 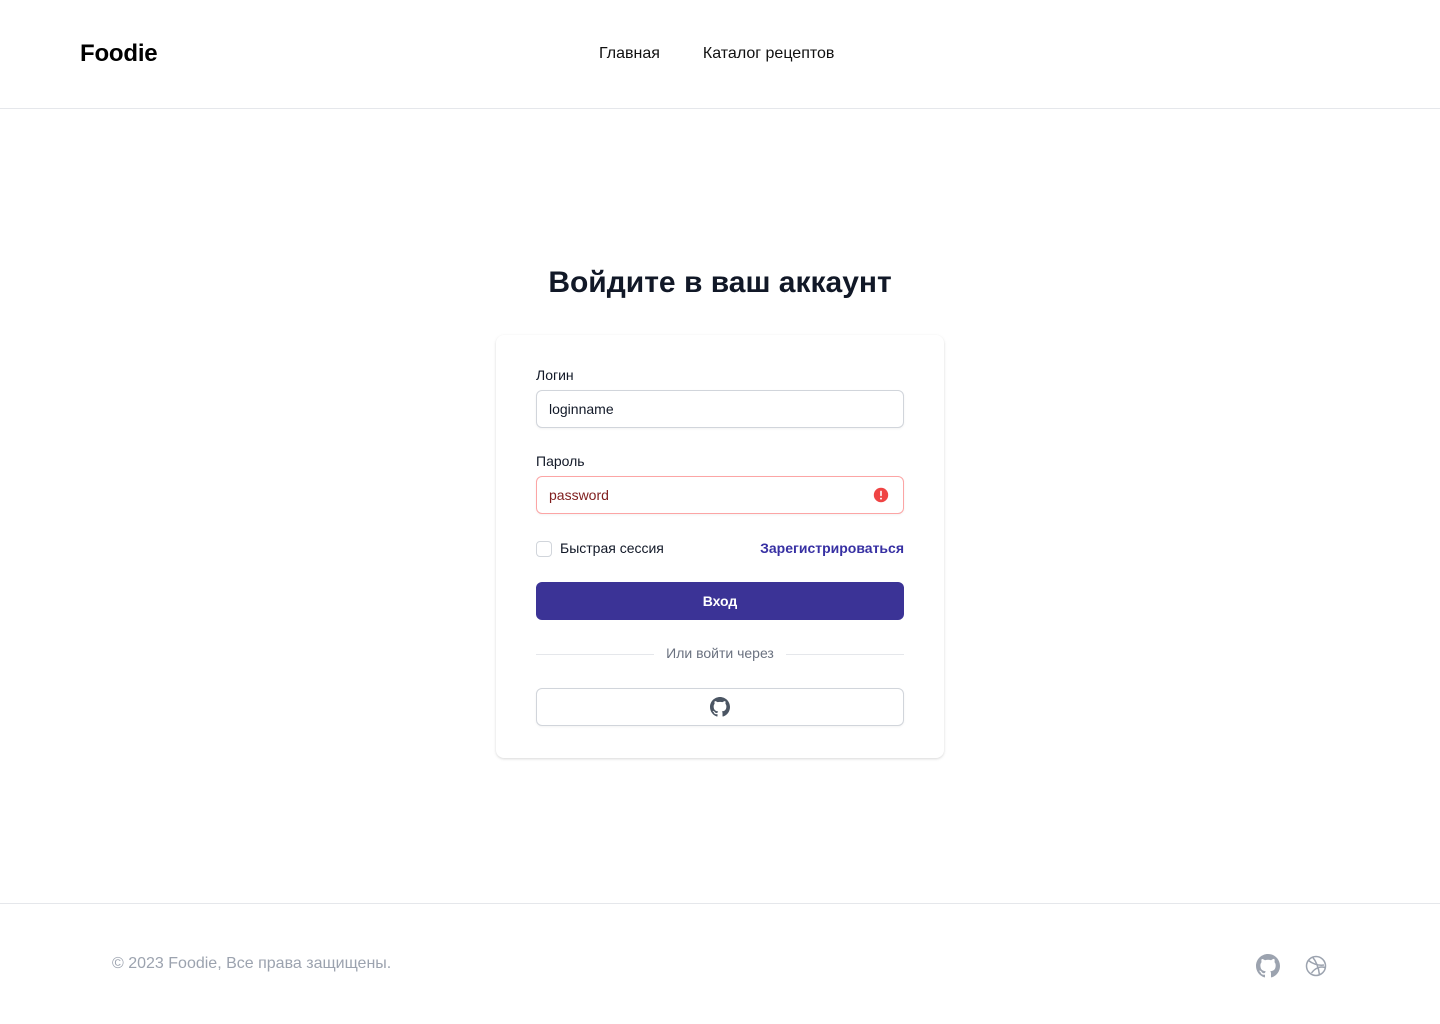 What do you see at coordinates (119, 54) in the screenshot?
I see `logo: Foodie` at bounding box center [119, 54].